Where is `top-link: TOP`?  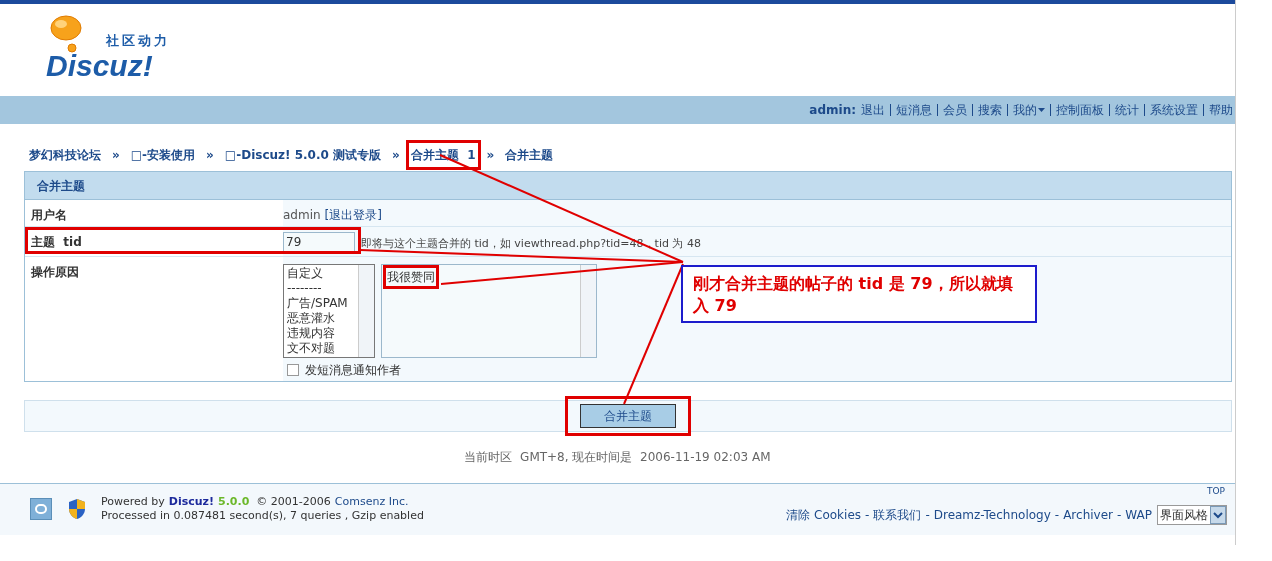
top-link: TOP is located at coordinates (1216, 492).